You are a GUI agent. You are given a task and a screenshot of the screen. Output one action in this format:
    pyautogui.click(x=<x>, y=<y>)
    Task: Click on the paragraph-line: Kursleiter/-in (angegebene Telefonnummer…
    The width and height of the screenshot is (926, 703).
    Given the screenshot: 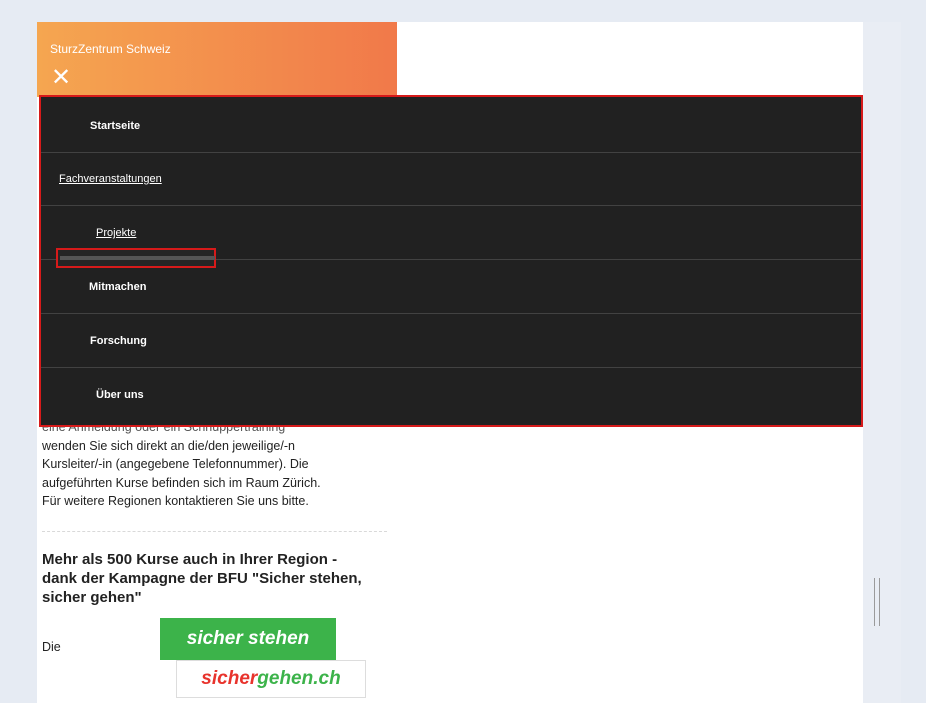 What is the action you would take?
    pyautogui.click(x=175, y=464)
    